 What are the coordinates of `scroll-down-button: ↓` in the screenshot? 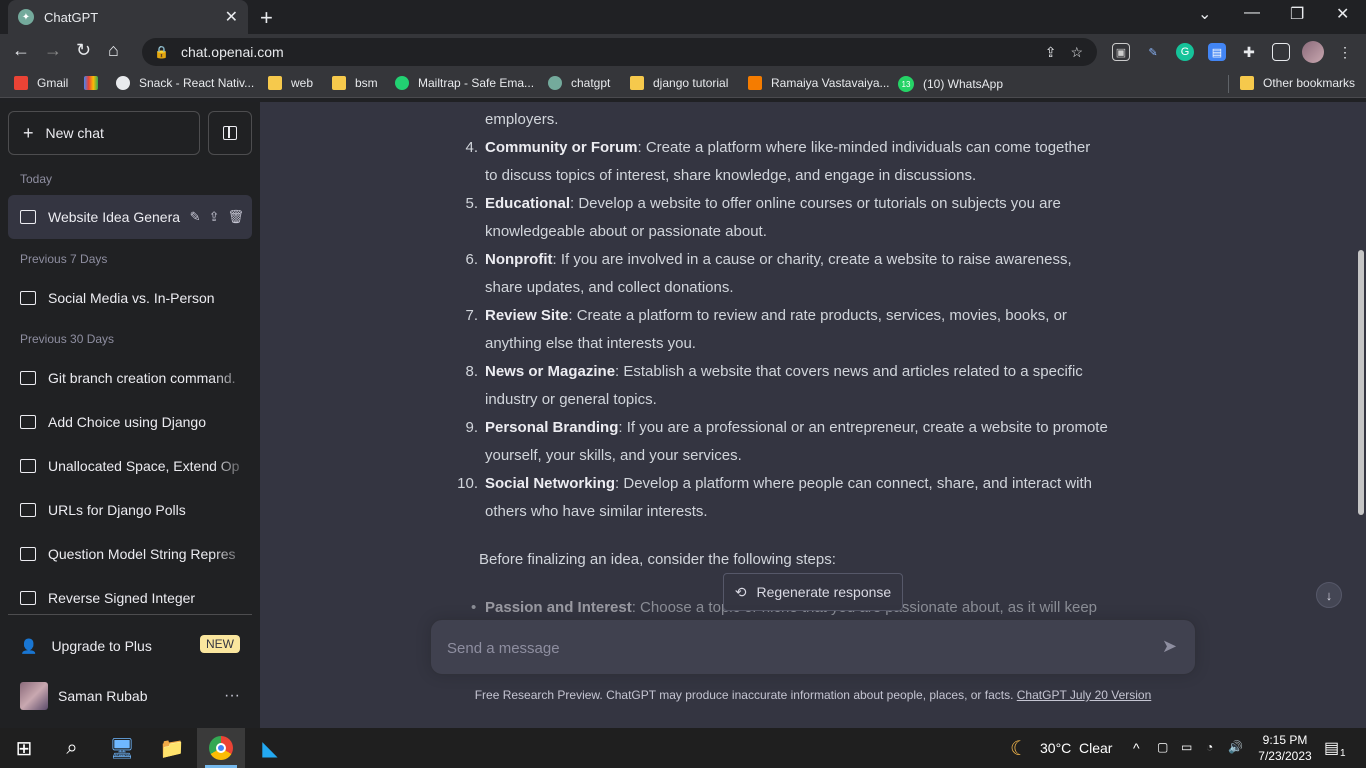 It's located at (1329, 595).